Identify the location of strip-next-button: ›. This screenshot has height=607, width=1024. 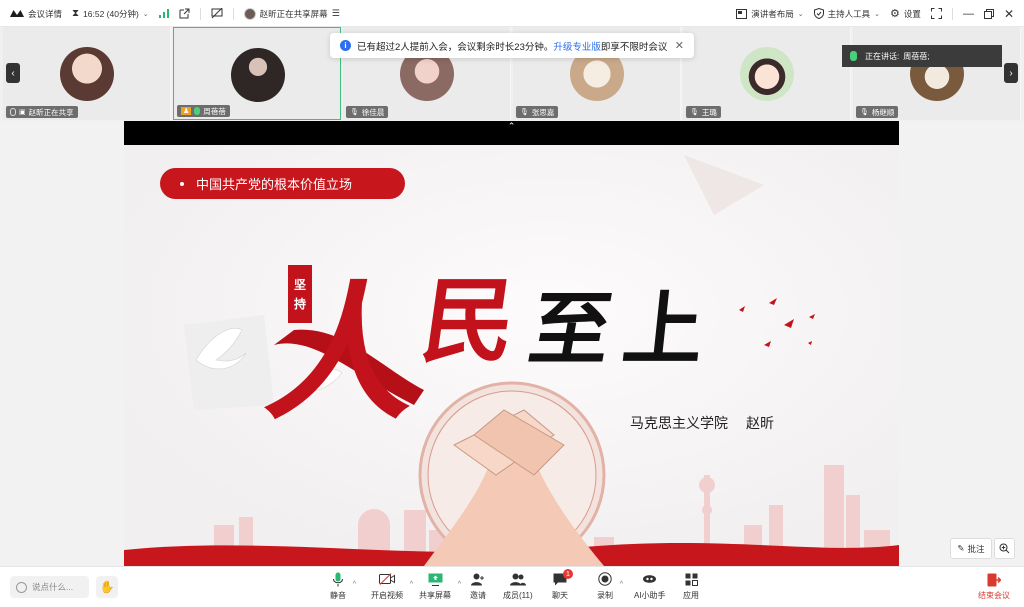
(1011, 73).